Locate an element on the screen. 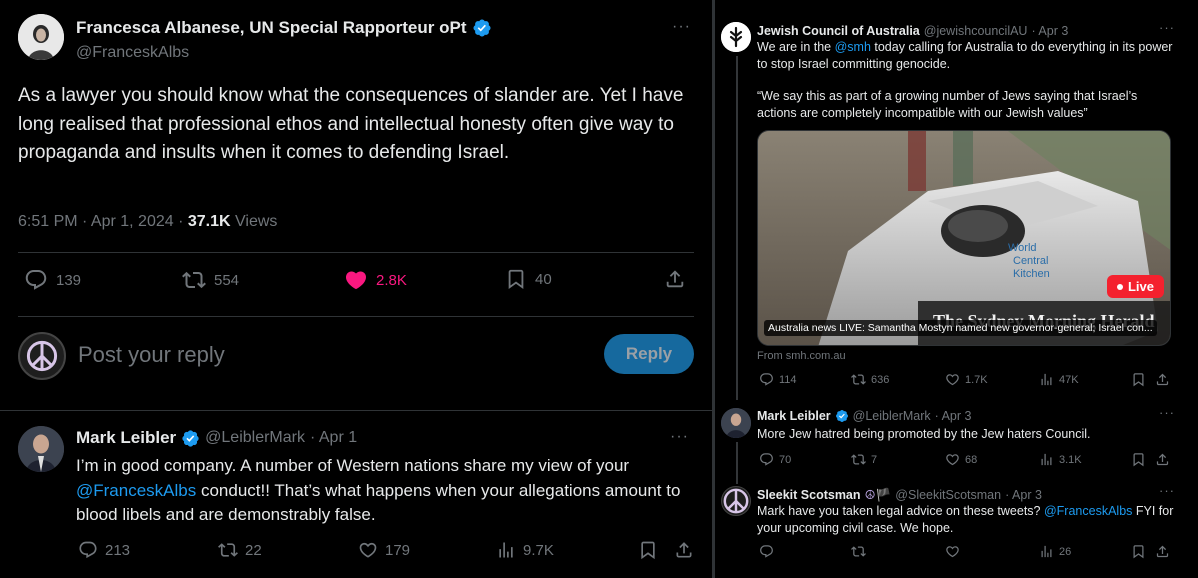 The height and width of the screenshot is (578, 1198). live-badge: Live is located at coordinates (1135, 286).